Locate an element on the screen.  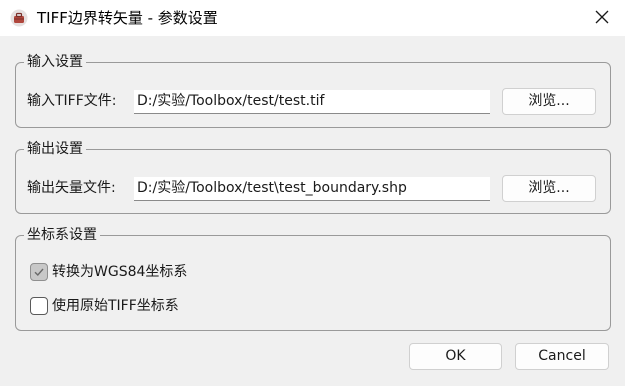
original-crs-option: 使用原始TIFF坐标系 is located at coordinates (104, 306).